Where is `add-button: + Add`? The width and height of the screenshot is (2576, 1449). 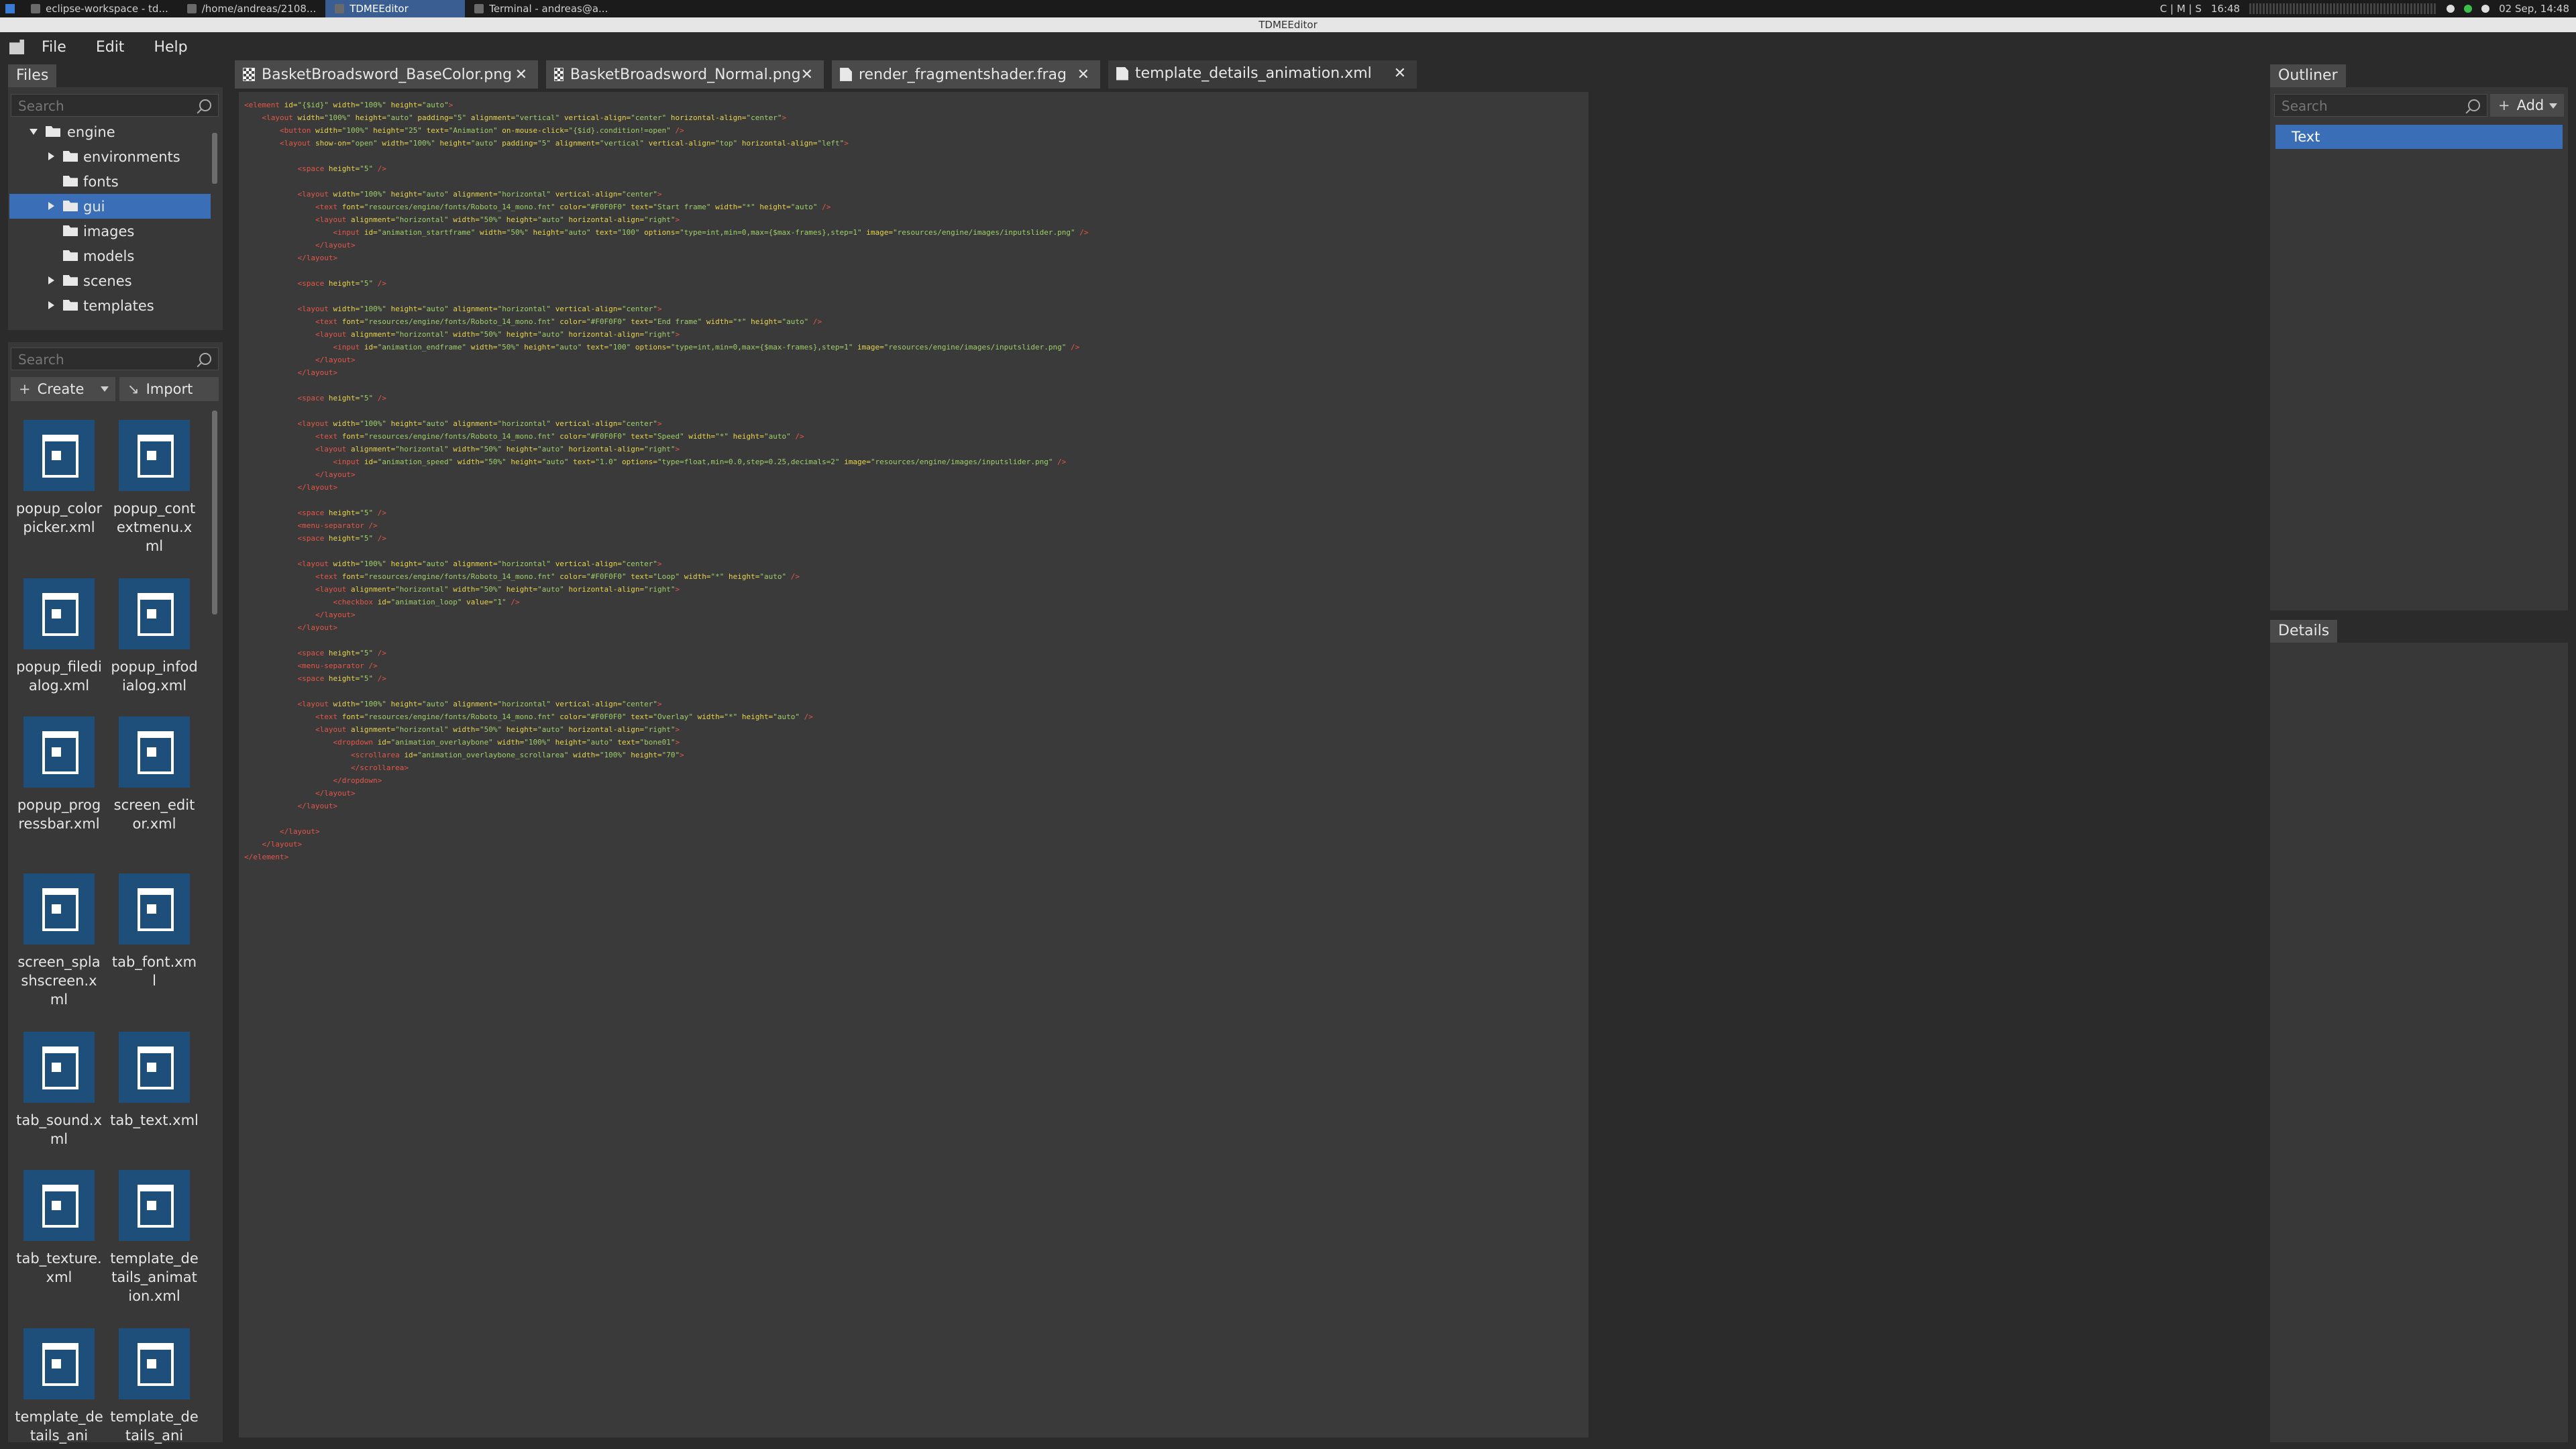 add-button: + Add is located at coordinates (2527, 105).